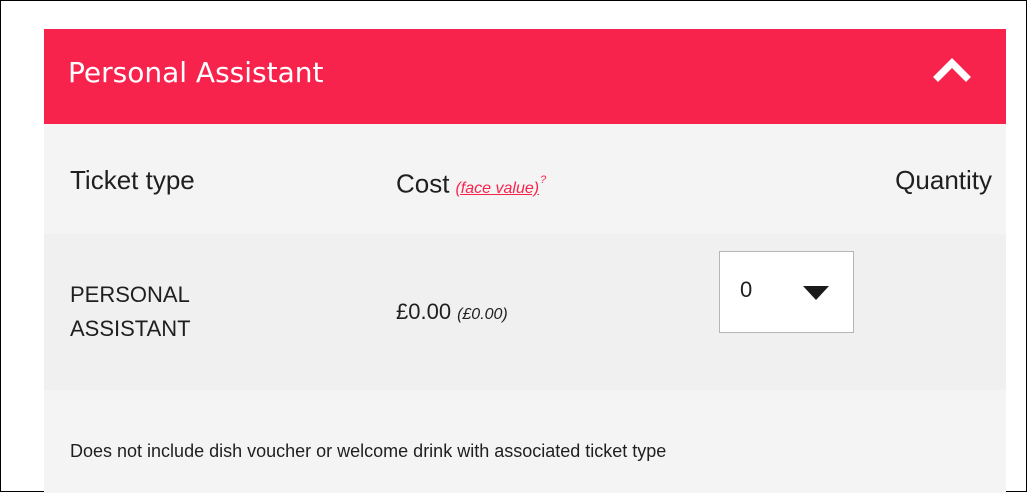  I want to click on ticket-price: £0.00 (£0.00), so click(452, 313).